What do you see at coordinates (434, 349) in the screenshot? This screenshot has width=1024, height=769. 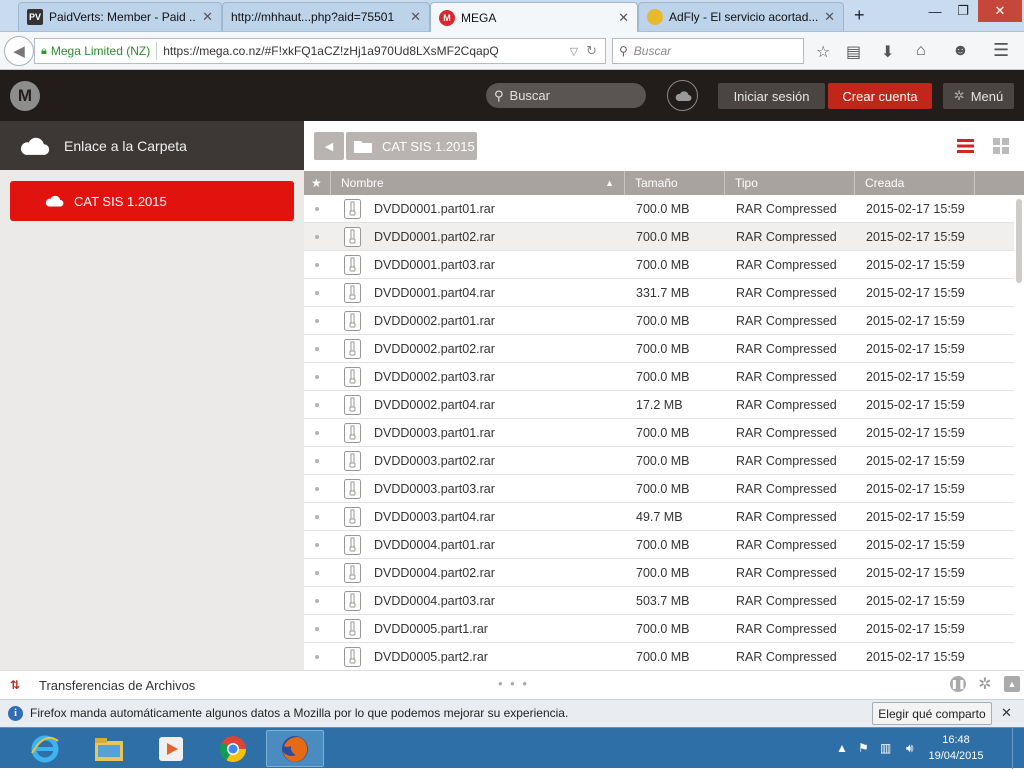 I see `file-name: DVDD0002.part02.rar` at bounding box center [434, 349].